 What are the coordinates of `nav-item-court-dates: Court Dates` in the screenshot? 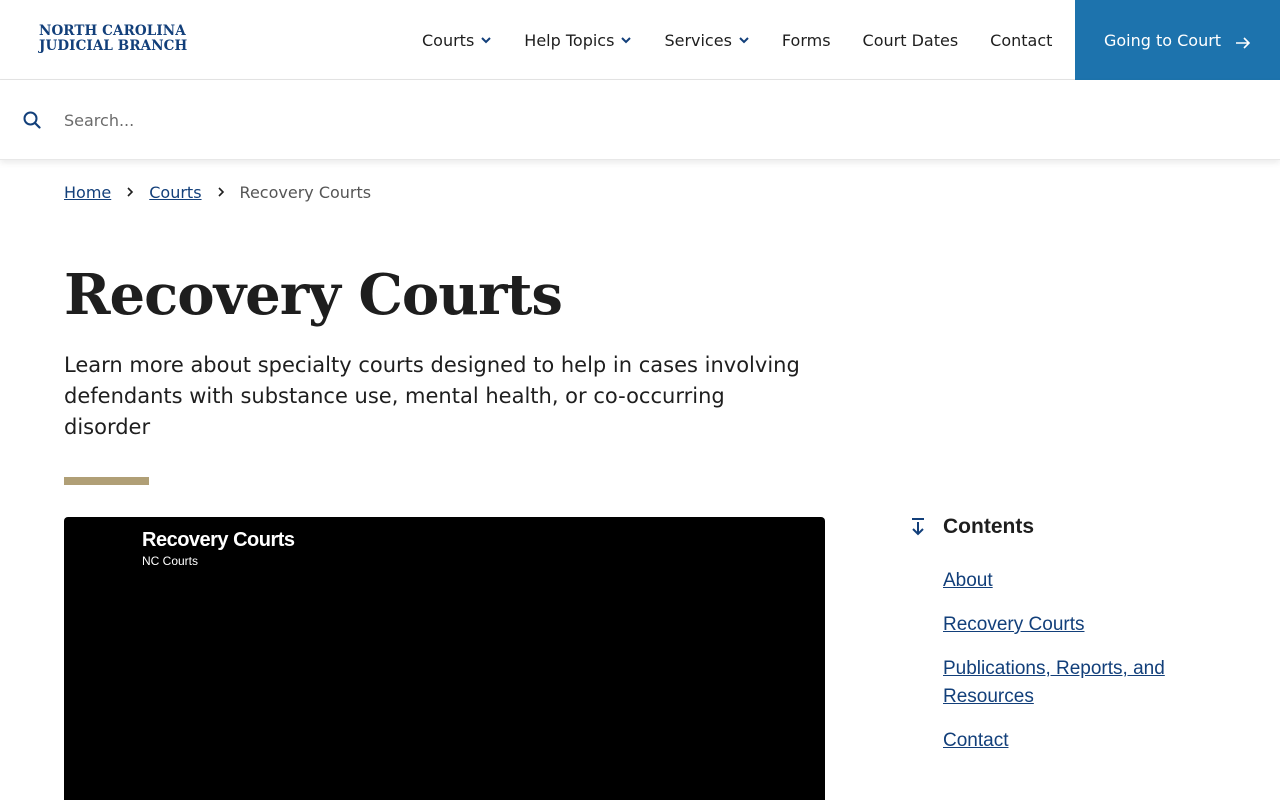 It's located at (911, 40).